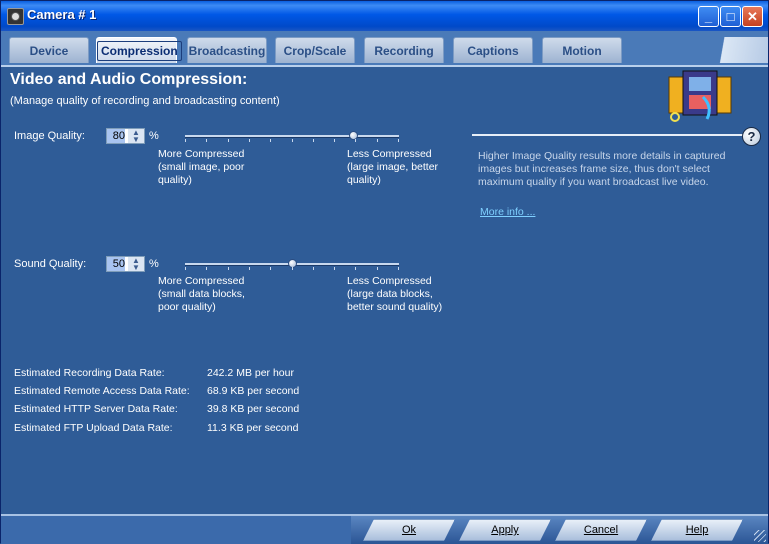 Image resolution: width=769 pixels, height=544 pixels. What do you see at coordinates (96, 409) in the screenshot?
I see `http-server-rate-label: Estimated HTTP Server Data Rate:` at bounding box center [96, 409].